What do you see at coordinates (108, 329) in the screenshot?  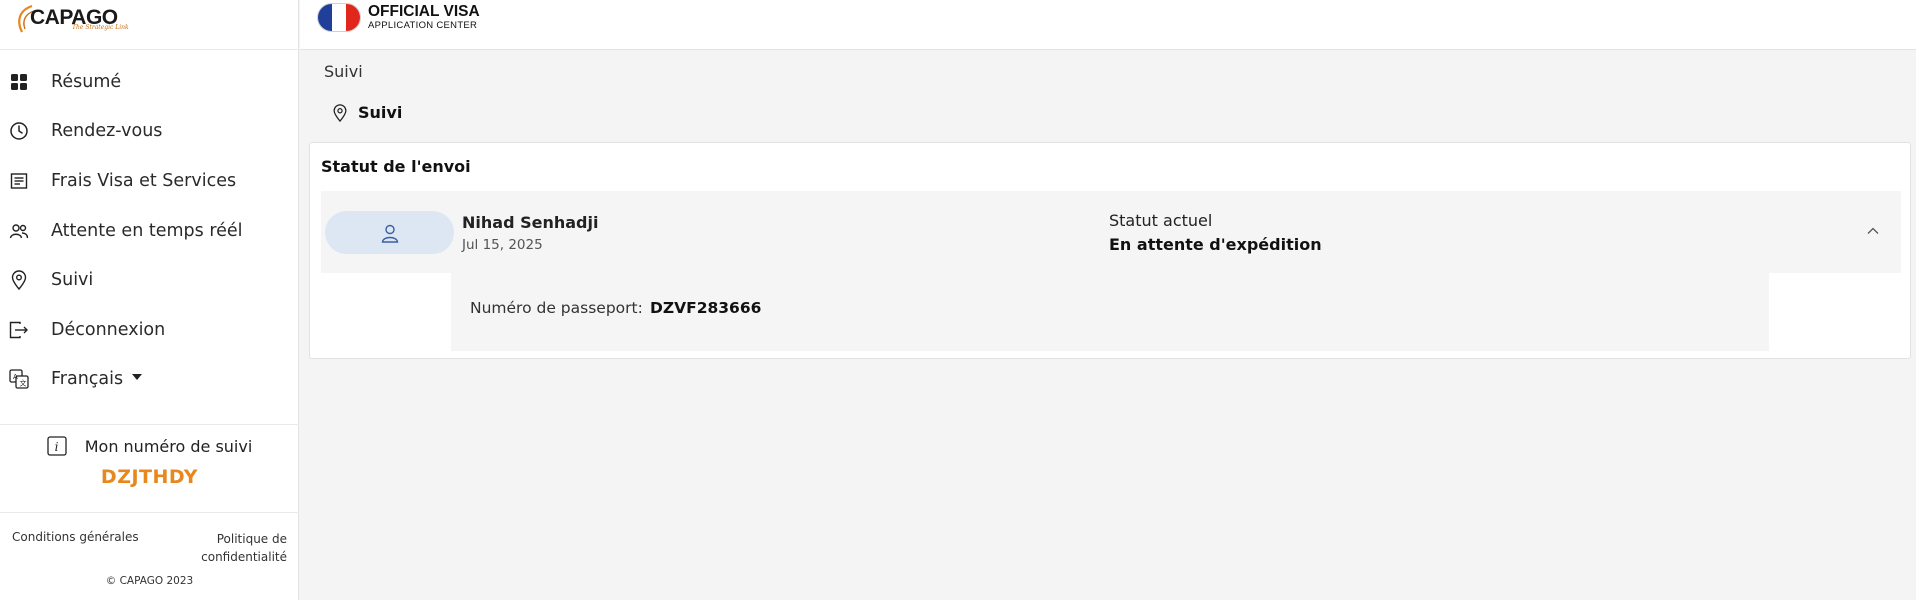 I see `sidebar-item-label: Déconnexion` at bounding box center [108, 329].